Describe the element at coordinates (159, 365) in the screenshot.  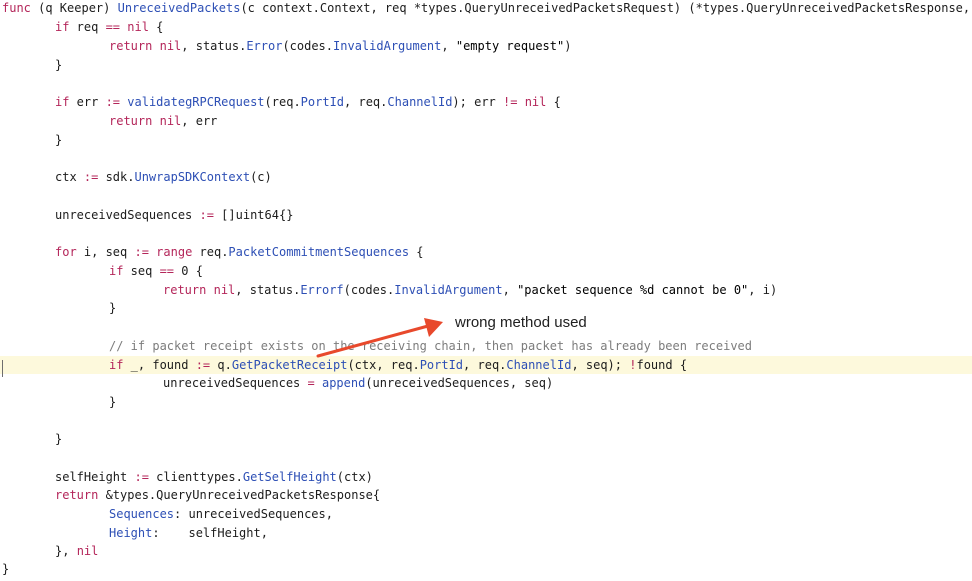
I see `code-text: _, found` at that location.